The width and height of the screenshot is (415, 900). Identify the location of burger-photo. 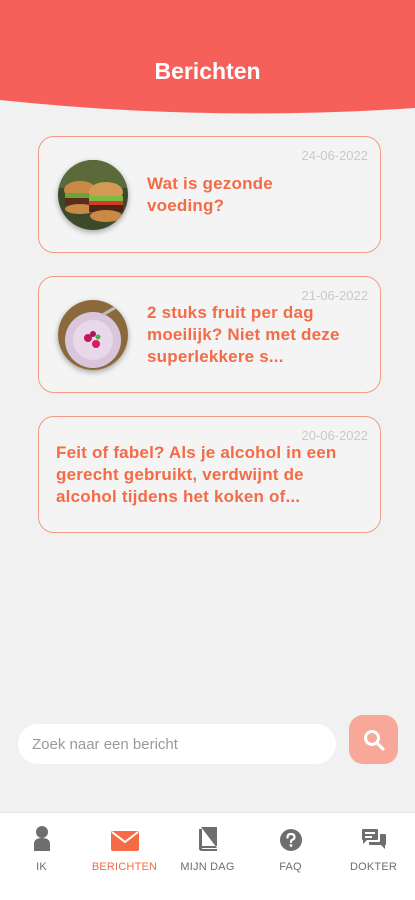
(93, 195).